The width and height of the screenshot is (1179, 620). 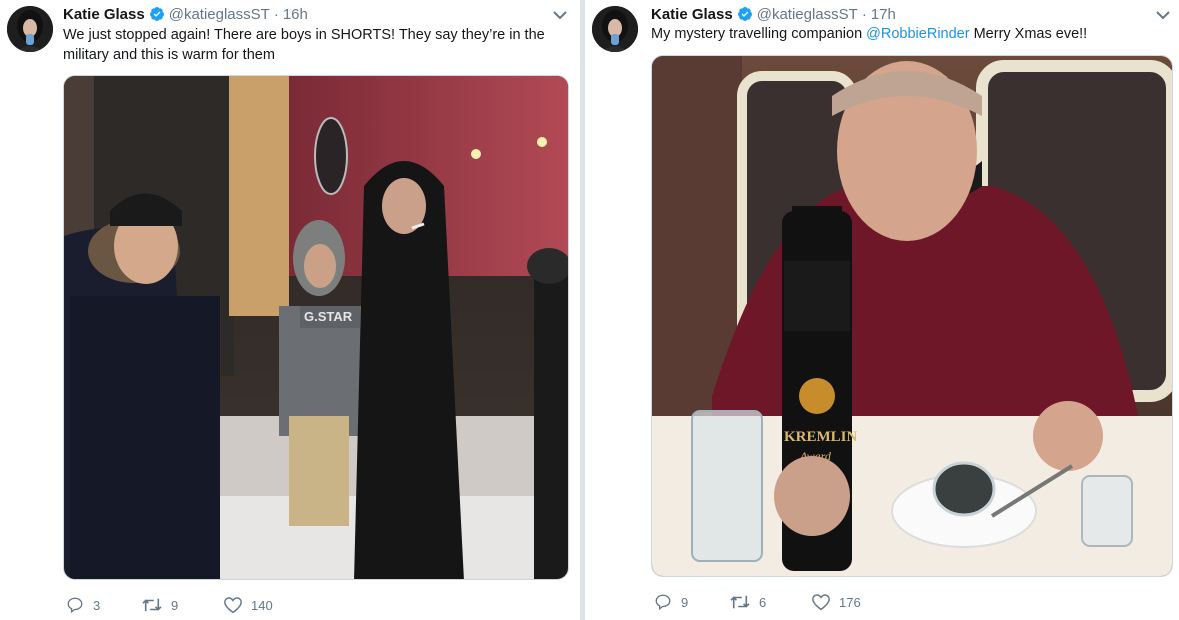 I want to click on retweet-button: 9, so click(x=182, y=605).